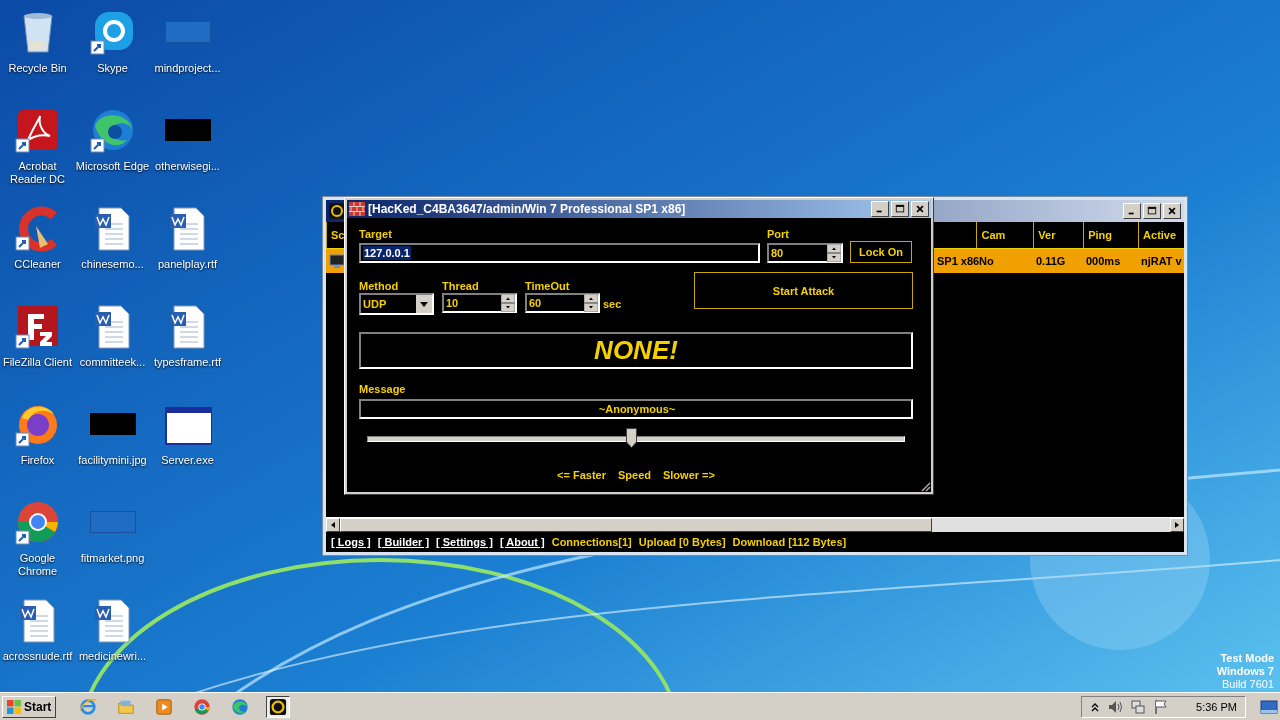 Image resolution: width=1280 pixels, height=720 pixels. I want to click on table-cell-text: njRAT v, so click(1161, 261).